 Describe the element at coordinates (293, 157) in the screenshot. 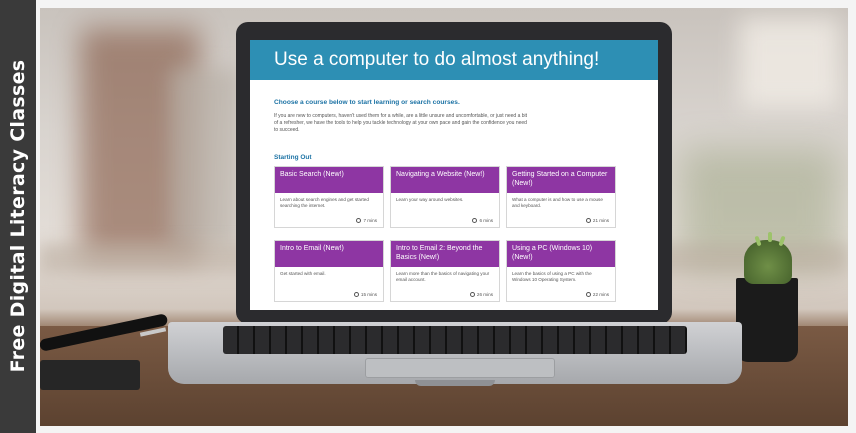

I see `section-title: Starting Out` at that location.